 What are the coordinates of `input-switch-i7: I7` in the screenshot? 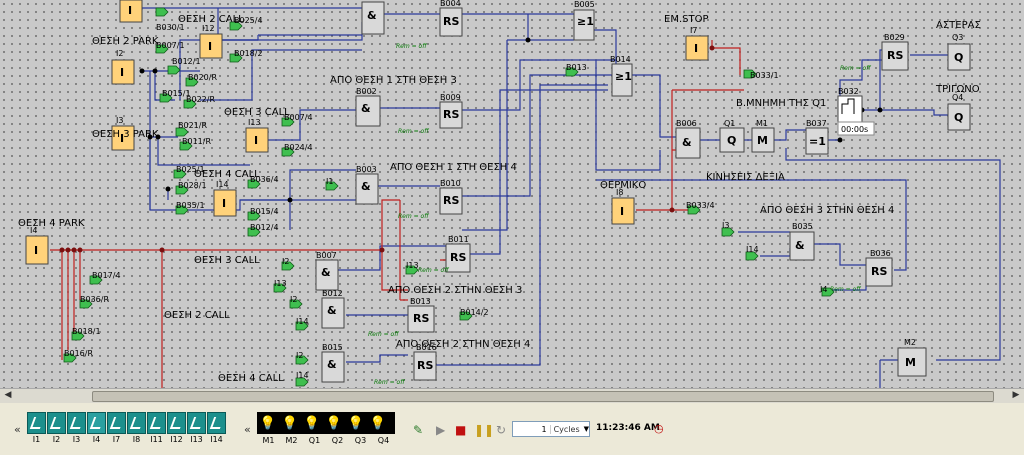 It's located at (116, 429).